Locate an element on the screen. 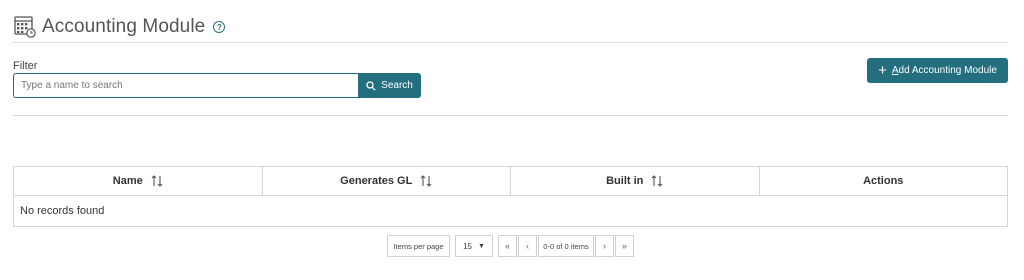  plus-icon: + is located at coordinates (882, 70).